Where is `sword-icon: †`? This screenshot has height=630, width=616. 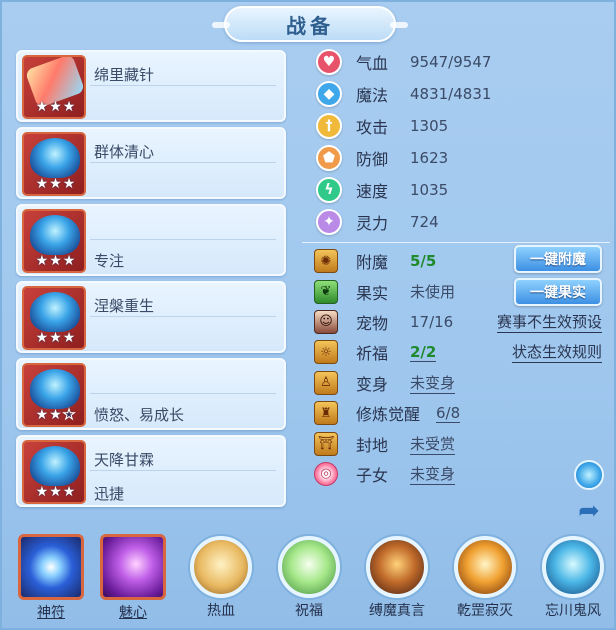 sword-icon: † is located at coordinates (329, 126).